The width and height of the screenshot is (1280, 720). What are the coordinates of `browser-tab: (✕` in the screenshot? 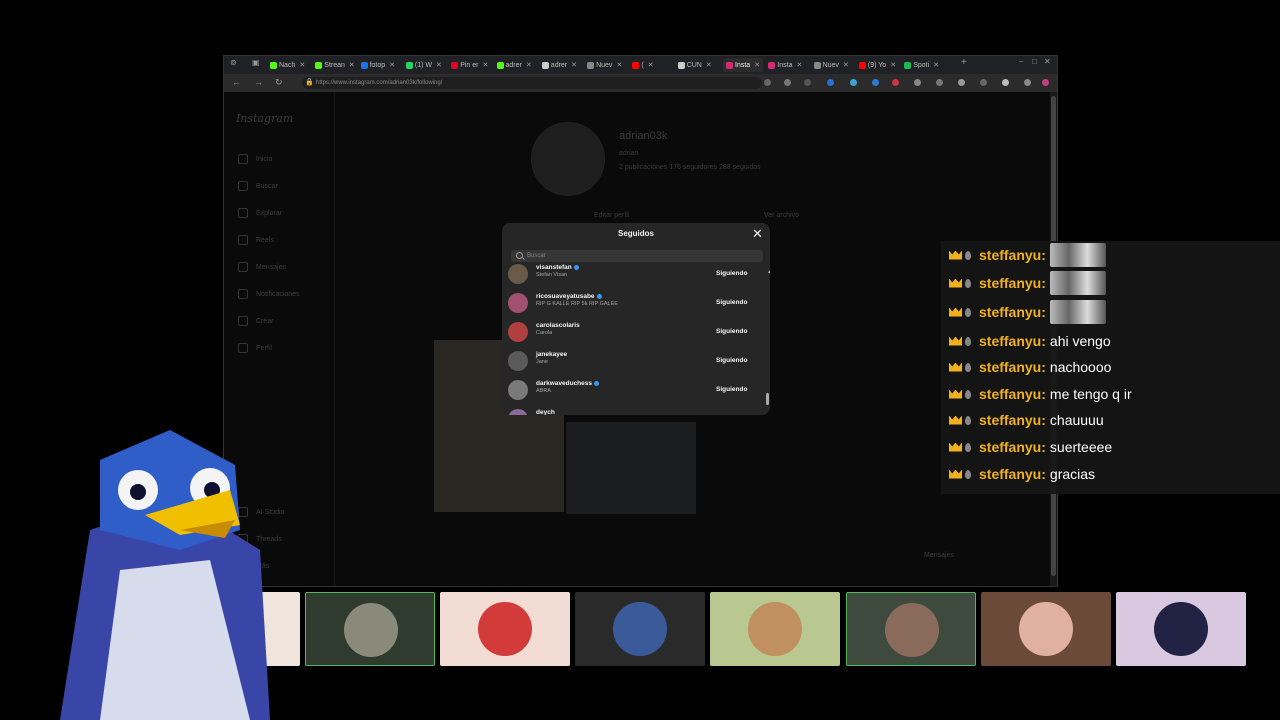 It's located at (643, 65).